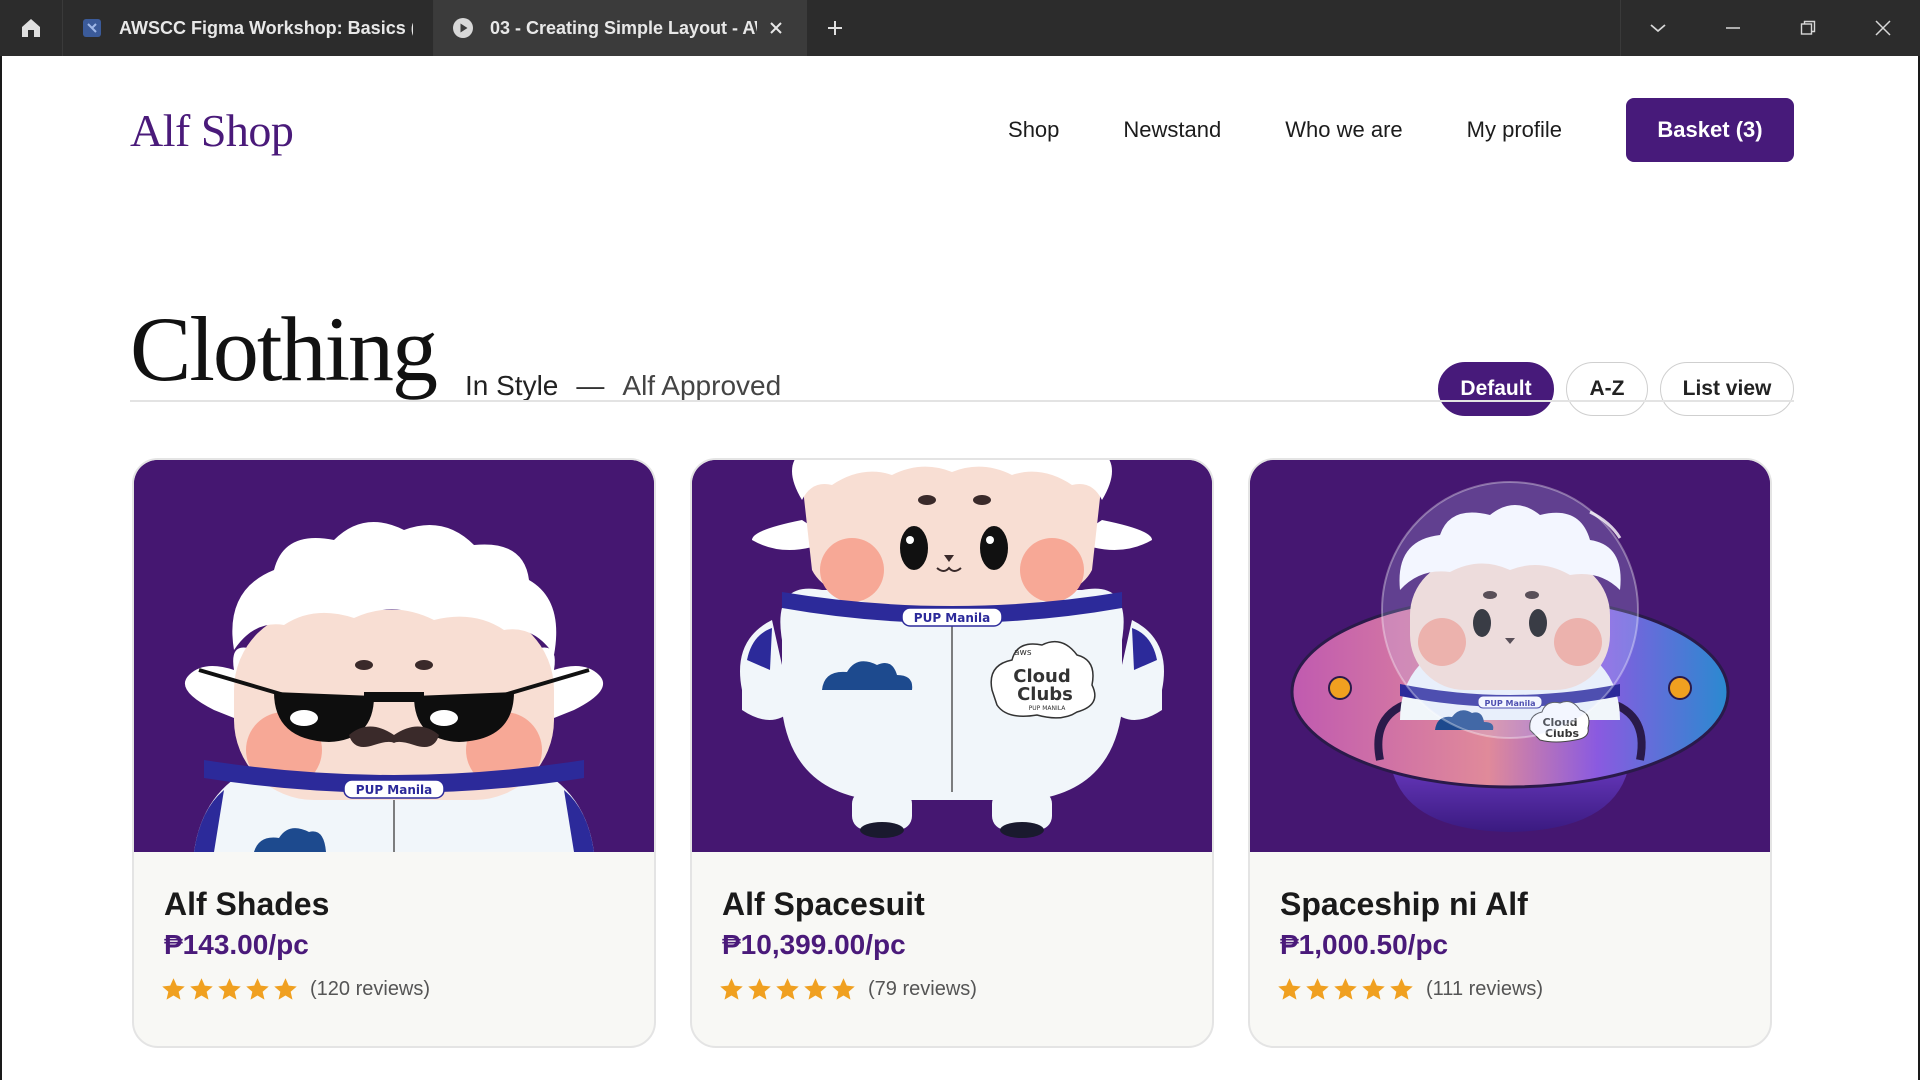  I want to click on product-name: Alf Shades, so click(394, 904).